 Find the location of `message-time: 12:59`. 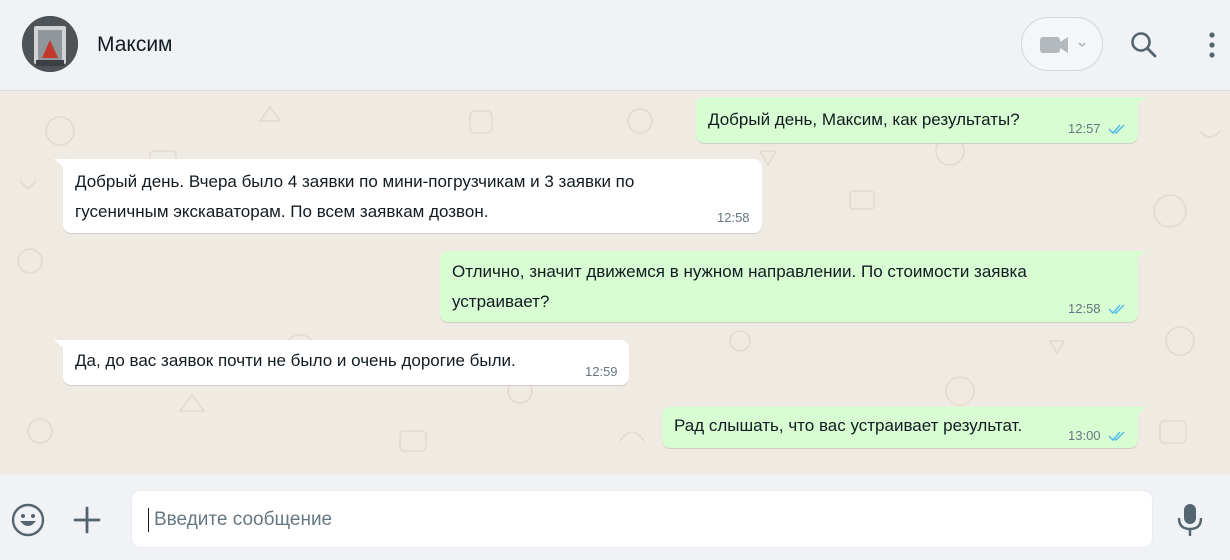

message-time: 12:59 is located at coordinates (601, 371).